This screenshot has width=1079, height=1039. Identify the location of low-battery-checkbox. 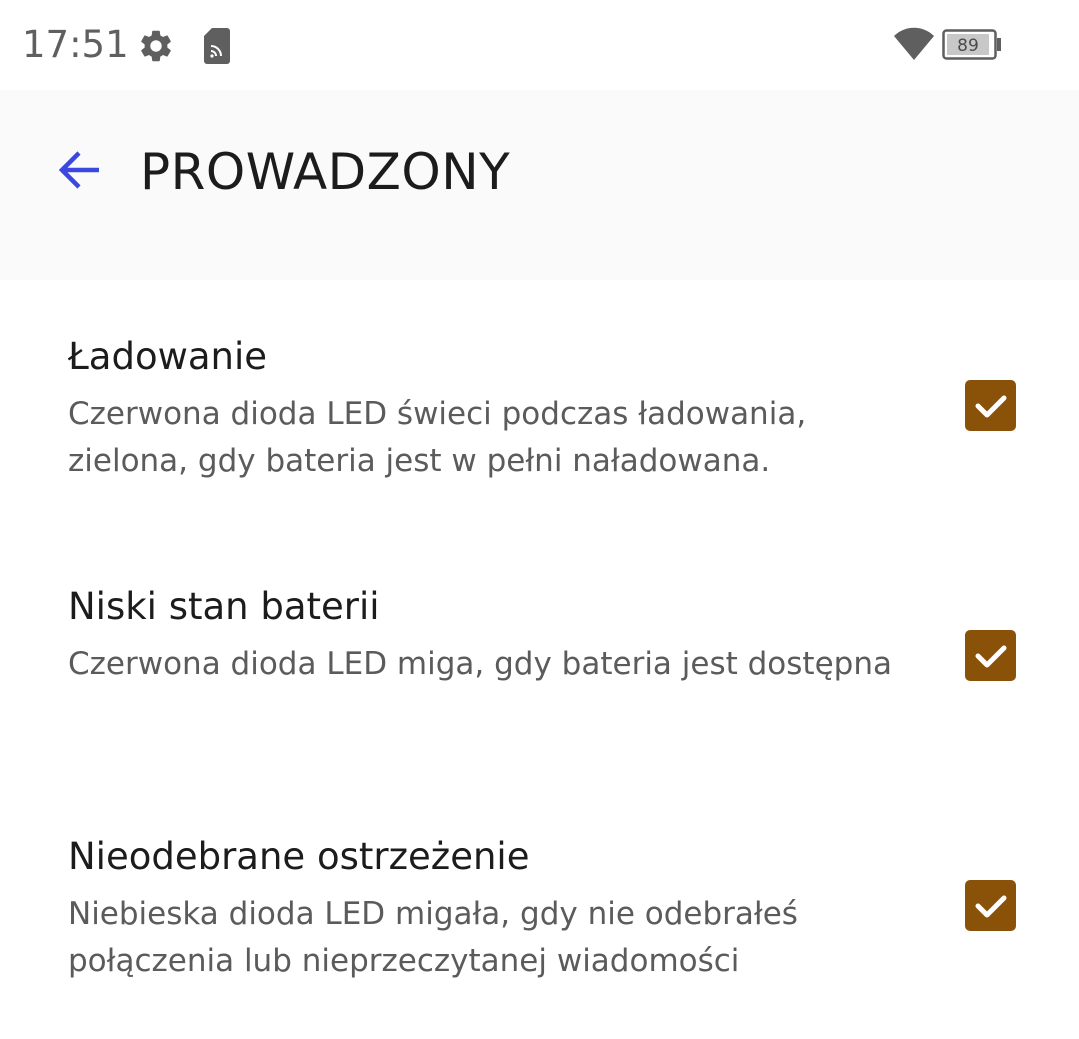
(990, 655).